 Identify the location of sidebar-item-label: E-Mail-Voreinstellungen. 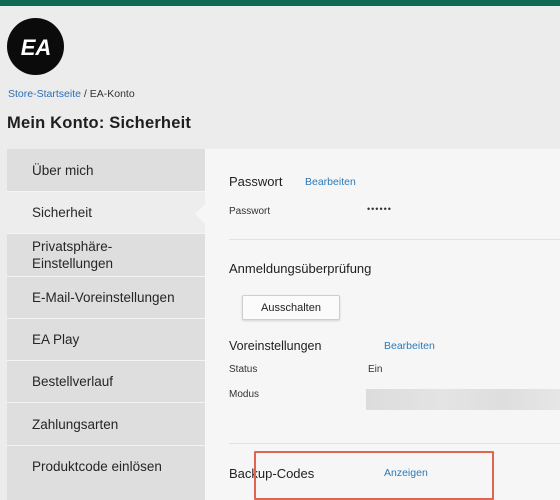
(103, 297).